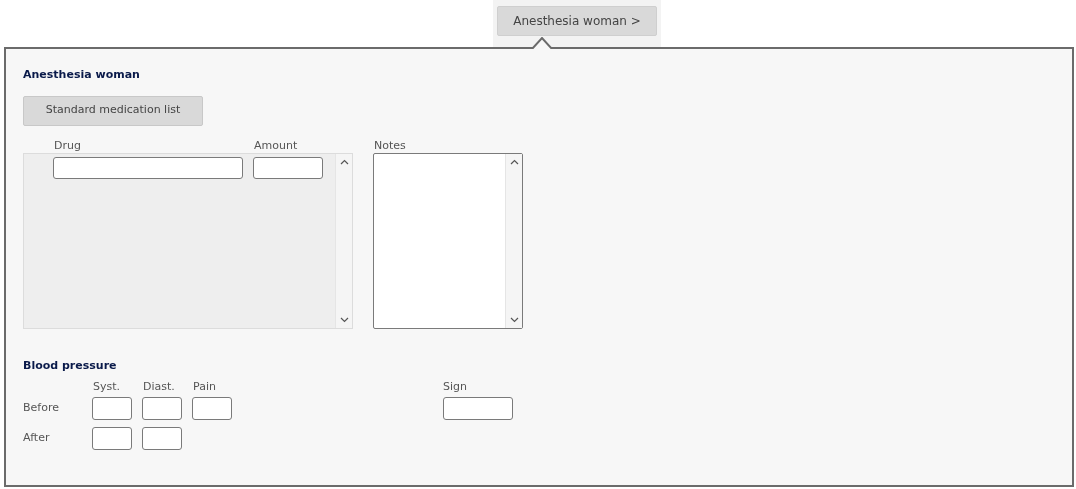 The image size is (1076, 489). I want to click on popup-title: Anesthesia woman, so click(82, 75).